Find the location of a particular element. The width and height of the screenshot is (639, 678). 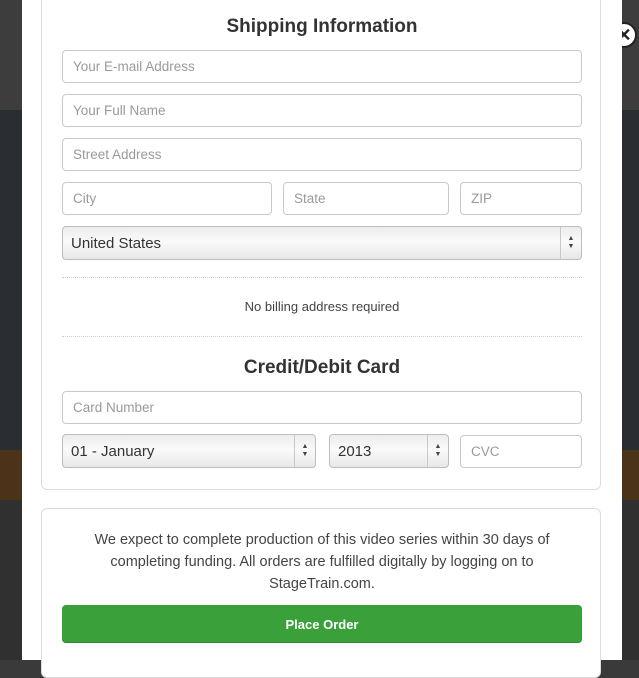

country-select-value: United States is located at coordinates (116, 243).